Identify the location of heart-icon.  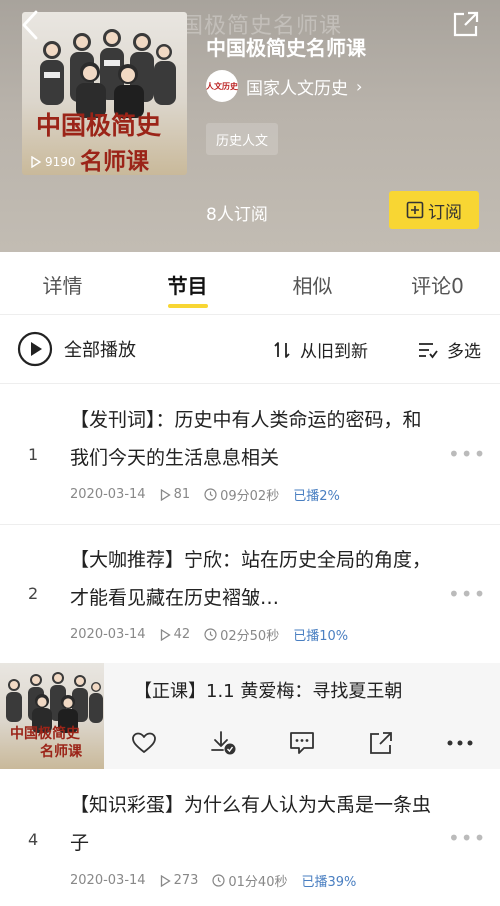
(143, 742).